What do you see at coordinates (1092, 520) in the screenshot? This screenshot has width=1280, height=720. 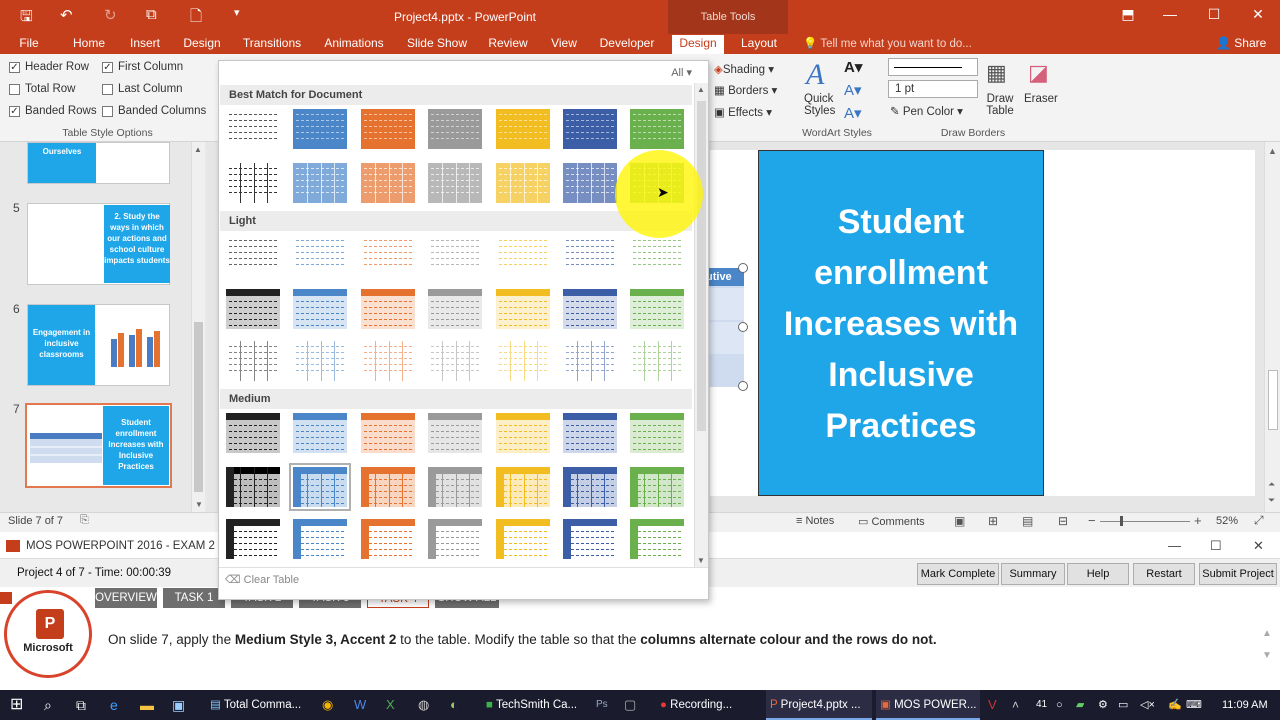 I see `zoom-out-icon: −` at bounding box center [1092, 520].